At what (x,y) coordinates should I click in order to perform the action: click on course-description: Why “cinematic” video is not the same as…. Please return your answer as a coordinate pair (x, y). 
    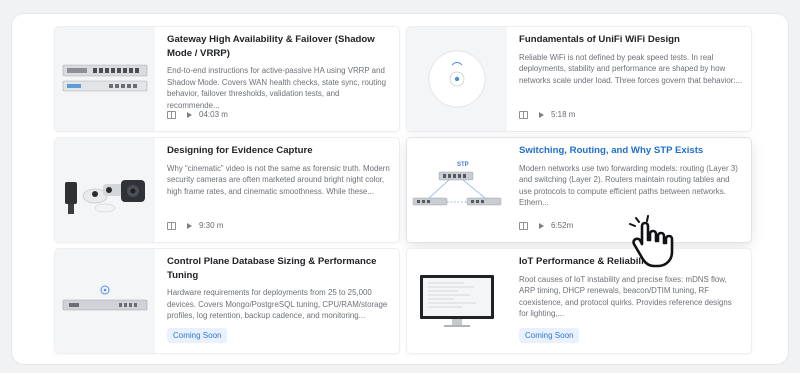
    Looking at the image, I should click on (278, 179).